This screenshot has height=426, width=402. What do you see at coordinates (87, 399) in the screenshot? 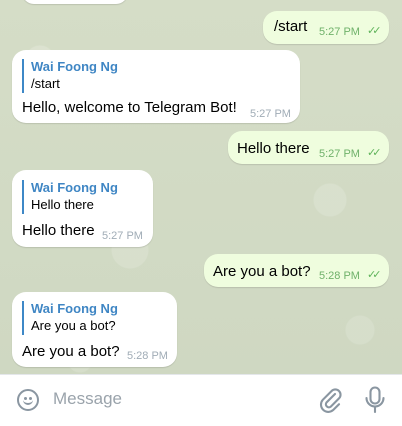
I see `message-input: Message` at bounding box center [87, 399].